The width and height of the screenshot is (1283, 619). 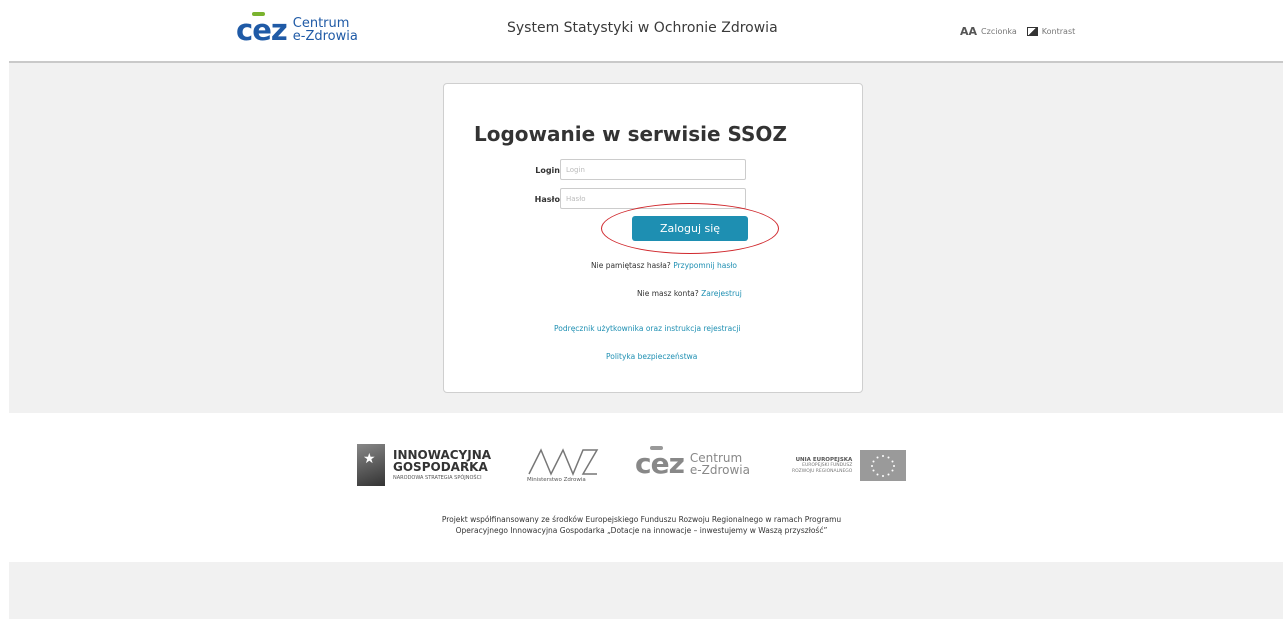 I want to click on eu-flag-icon, so click(x=883, y=465).